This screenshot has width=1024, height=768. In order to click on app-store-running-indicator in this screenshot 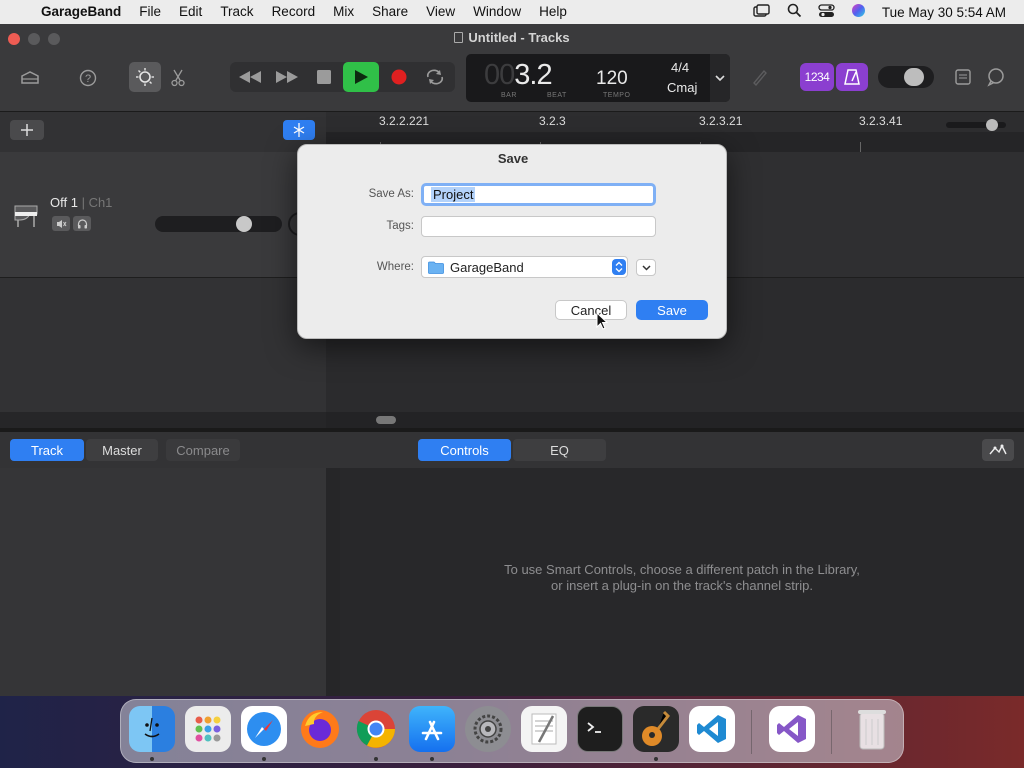, I will do `click(432, 759)`.